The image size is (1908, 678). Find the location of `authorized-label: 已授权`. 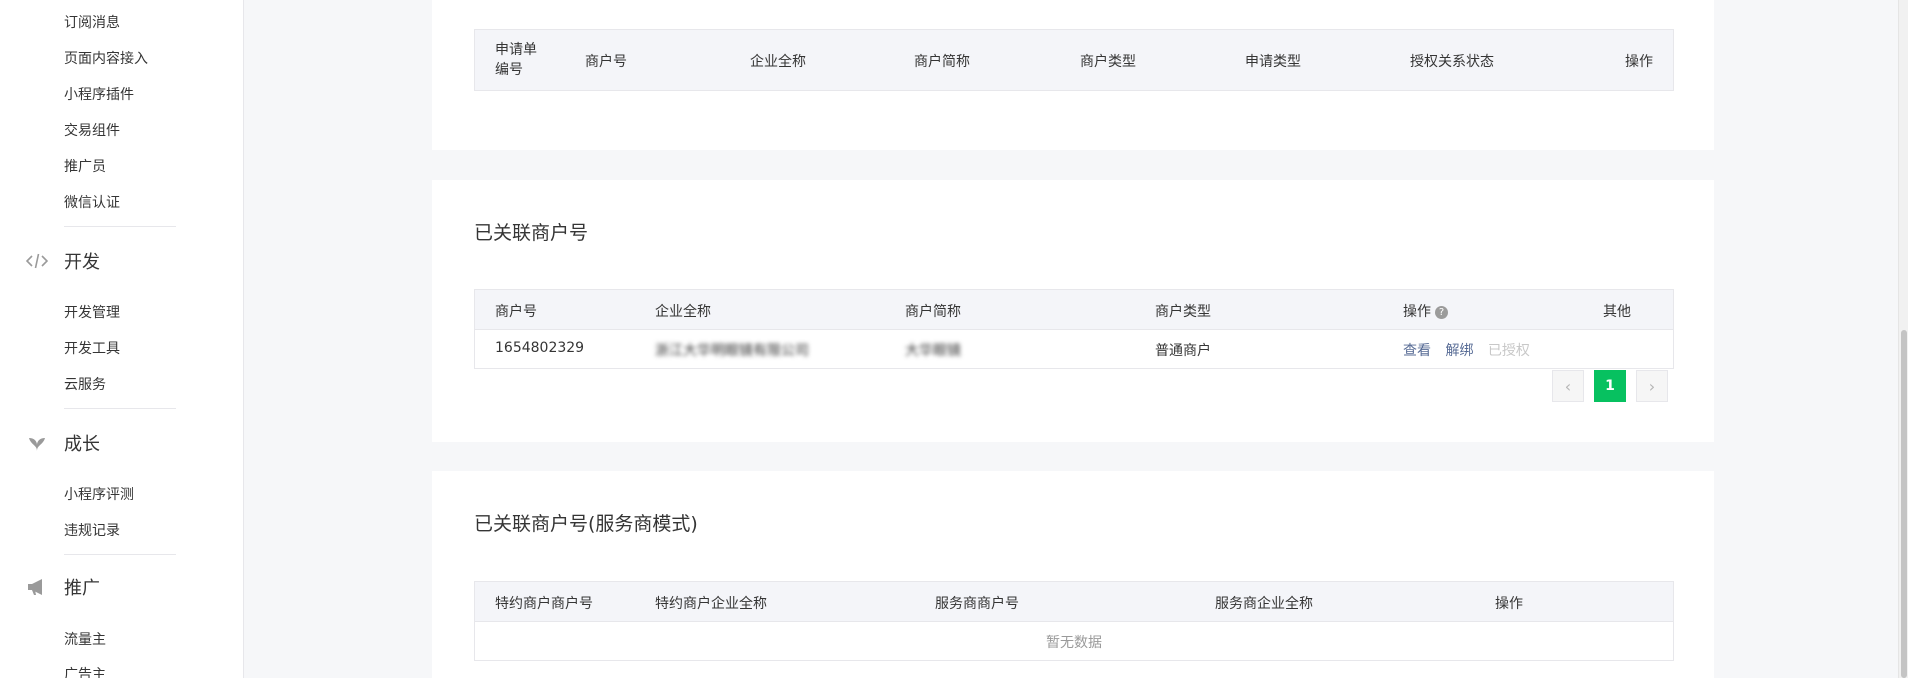

authorized-label: 已授权 is located at coordinates (1508, 351).